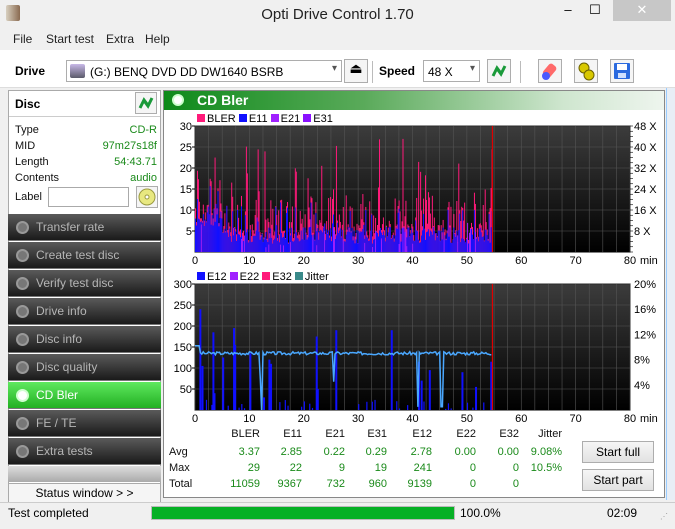 This screenshot has width=675, height=529. What do you see at coordinates (84, 227) in the screenshot?
I see `nav-transfer-rate: Transfer rate` at bounding box center [84, 227].